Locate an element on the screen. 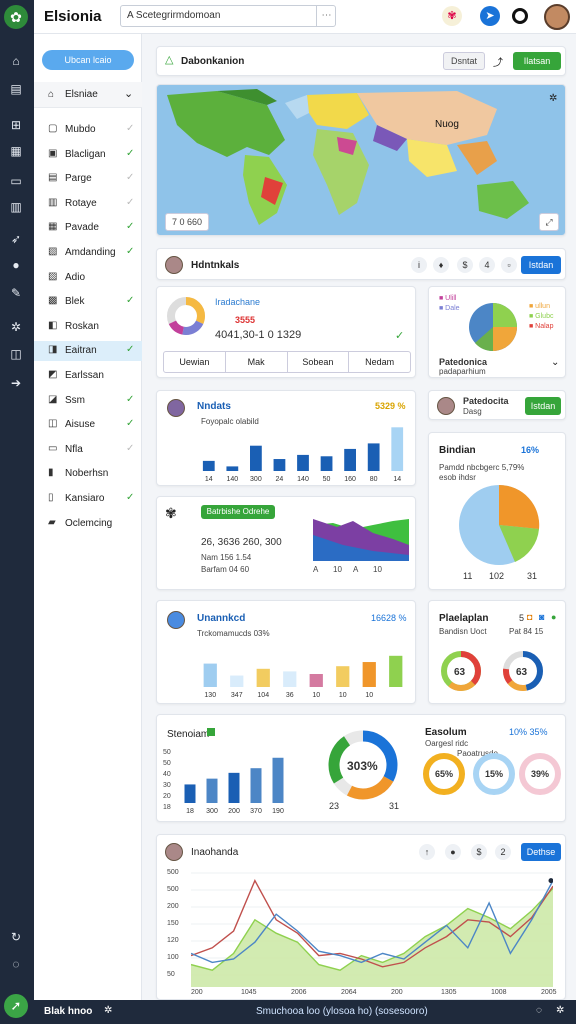  sidebar-item: ◩ Earlssan is located at coordinates (88, 376).